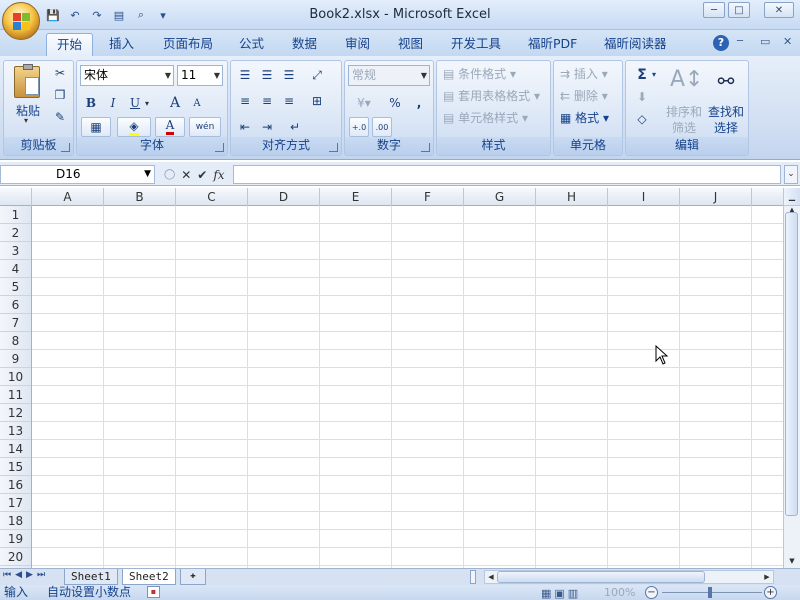  What do you see at coordinates (317, 101) in the screenshot?
I see `merge-center-icon: ⊞` at bounding box center [317, 101].